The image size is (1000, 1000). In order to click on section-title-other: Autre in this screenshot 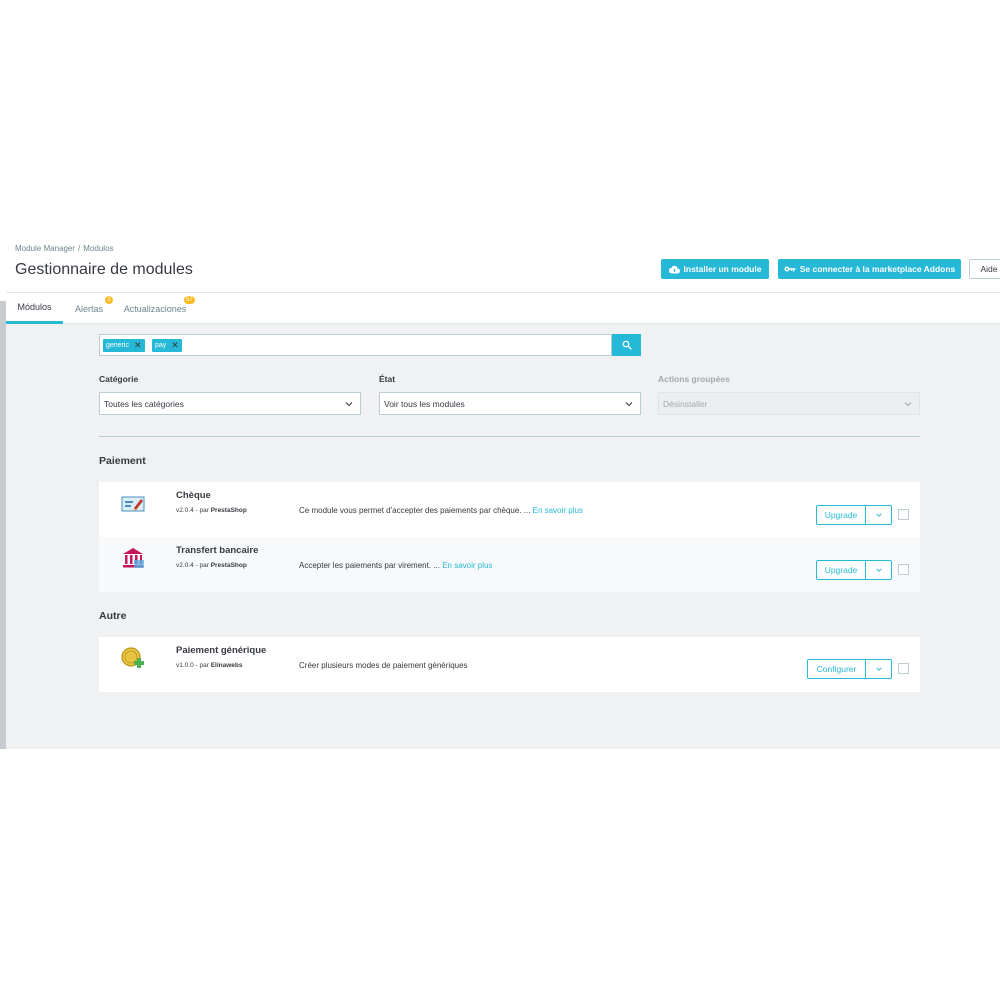, I will do `click(113, 616)`.